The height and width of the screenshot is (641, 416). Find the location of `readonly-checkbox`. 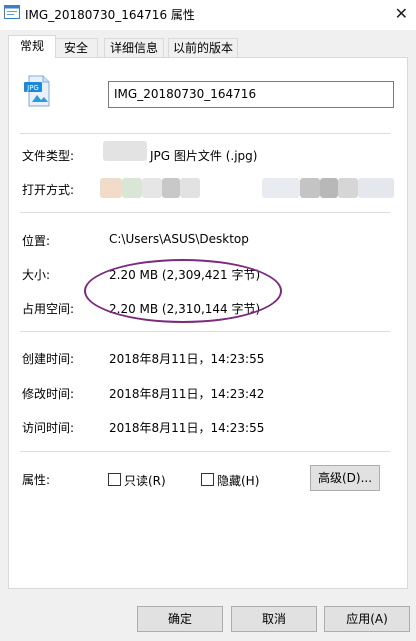

readonly-checkbox is located at coordinates (114, 479).